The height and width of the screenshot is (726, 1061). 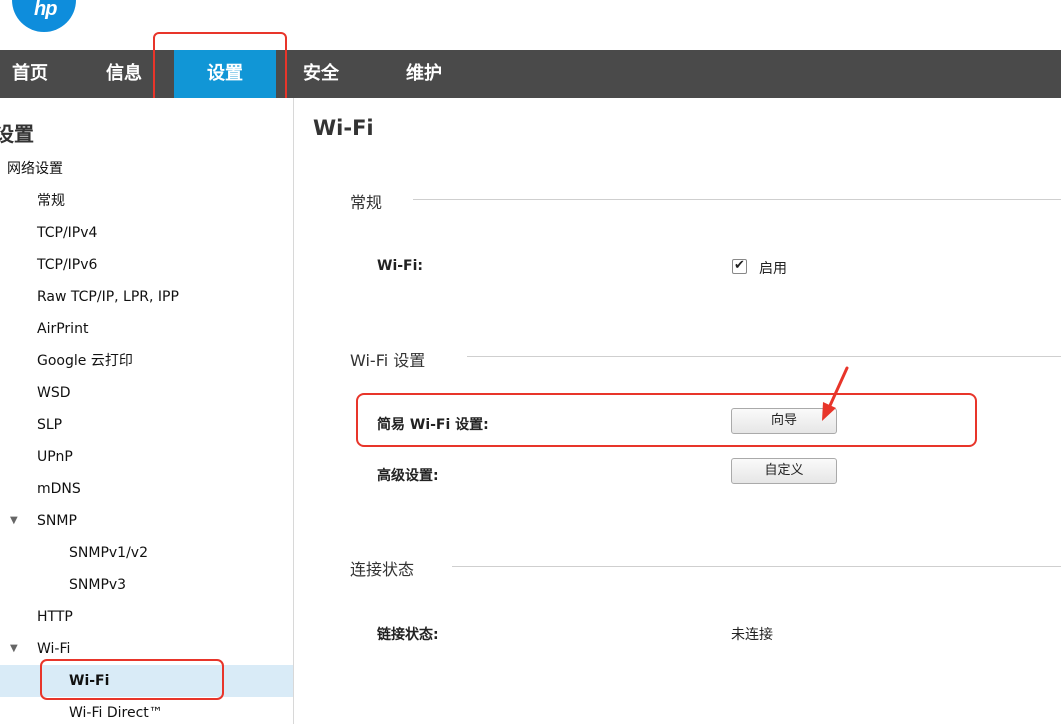 What do you see at coordinates (67, 233) in the screenshot?
I see `sidebar-item-tcpipv4: TCP/IPv4` at bounding box center [67, 233].